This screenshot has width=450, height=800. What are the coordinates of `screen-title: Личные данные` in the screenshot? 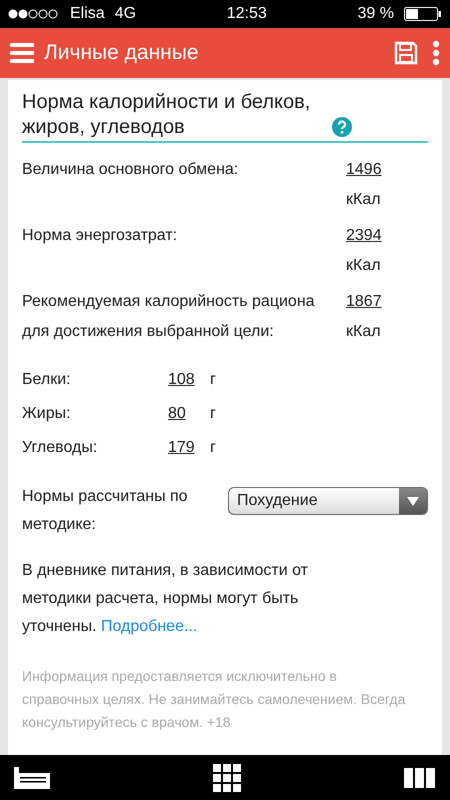 It's located at (122, 53).